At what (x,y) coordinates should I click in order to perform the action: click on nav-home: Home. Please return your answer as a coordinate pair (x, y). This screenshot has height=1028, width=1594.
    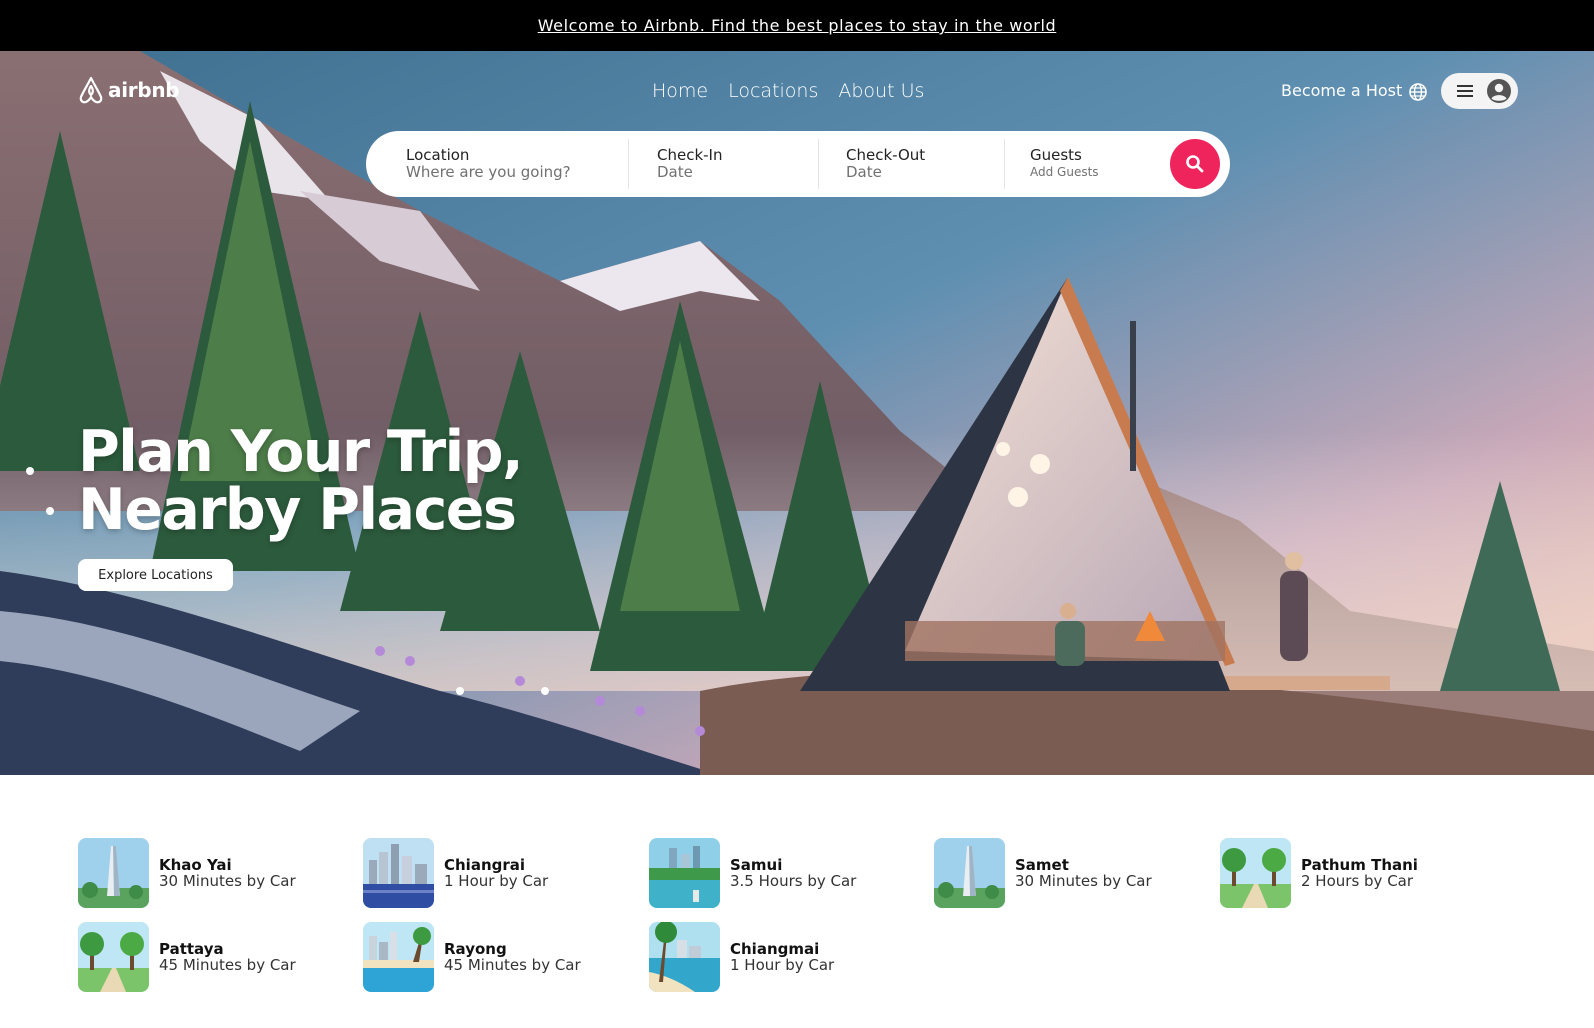
    Looking at the image, I should click on (680, 91).